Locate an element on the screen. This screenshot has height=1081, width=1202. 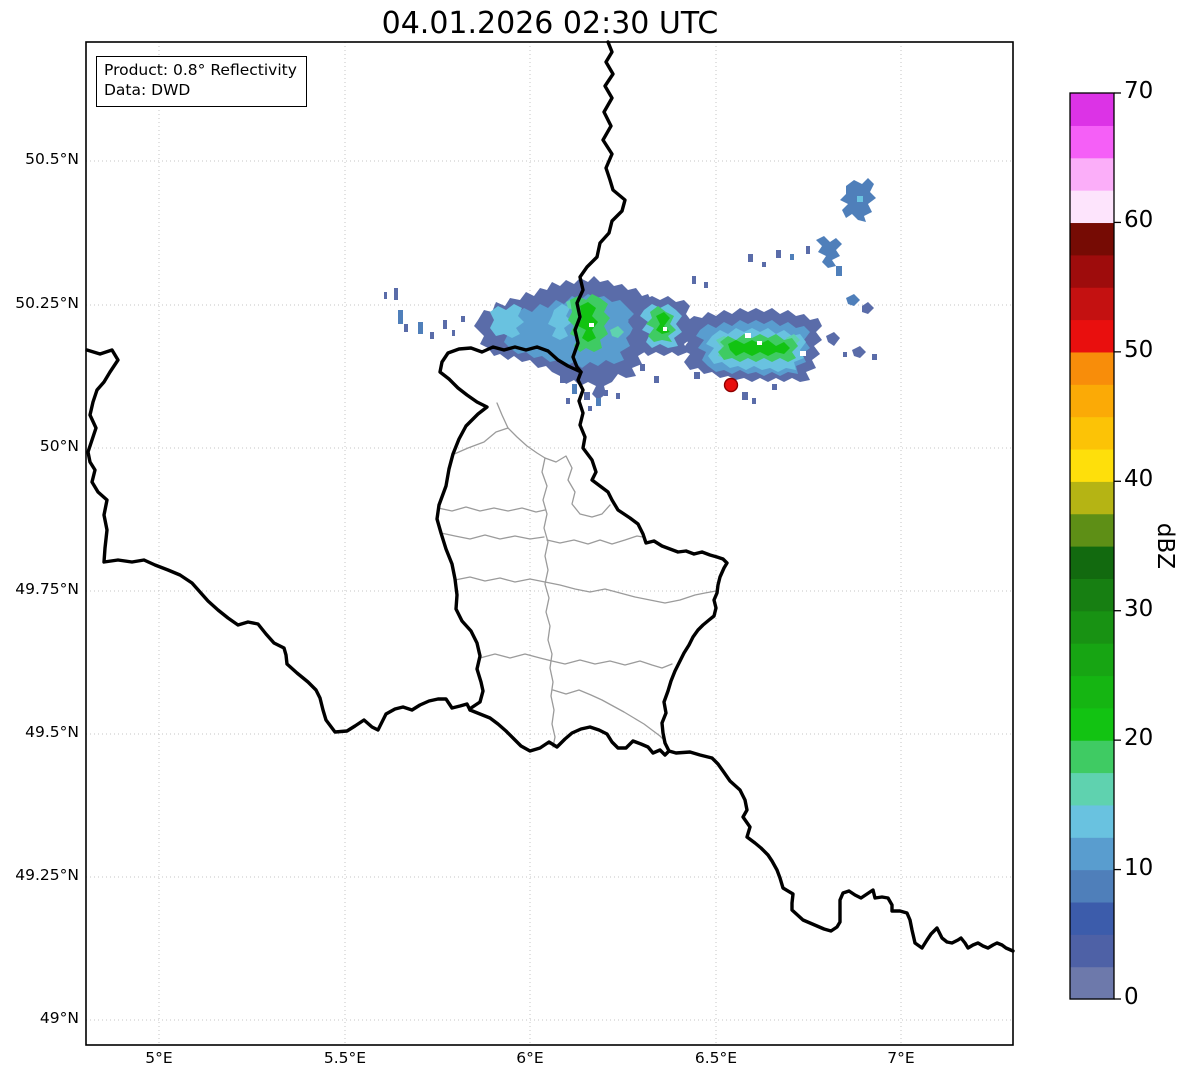
radar-echo-layer is located at coordinates (630, 294).